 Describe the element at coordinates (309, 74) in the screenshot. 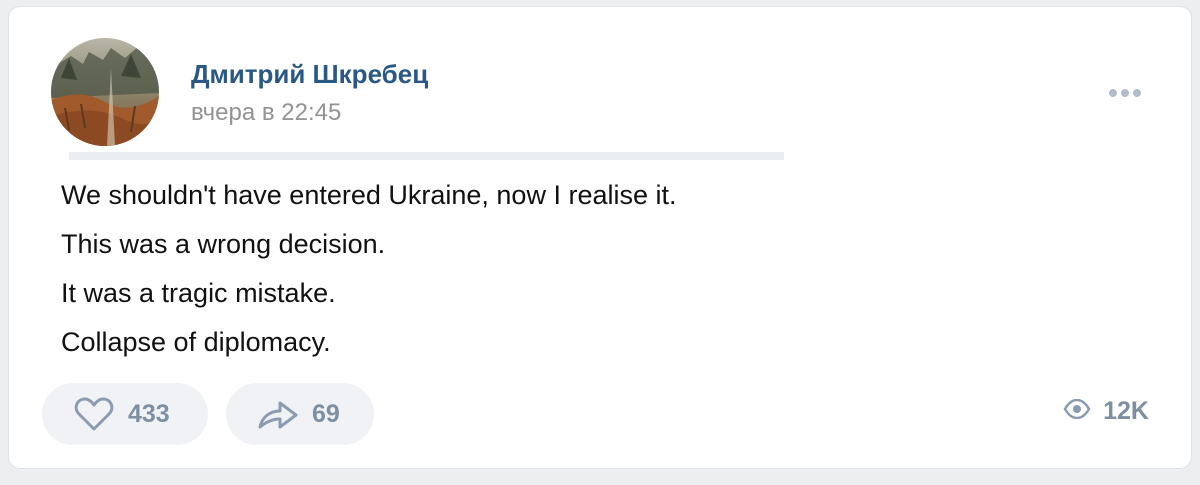

I see `author-name: Дмитрий Шкребец` at that location.